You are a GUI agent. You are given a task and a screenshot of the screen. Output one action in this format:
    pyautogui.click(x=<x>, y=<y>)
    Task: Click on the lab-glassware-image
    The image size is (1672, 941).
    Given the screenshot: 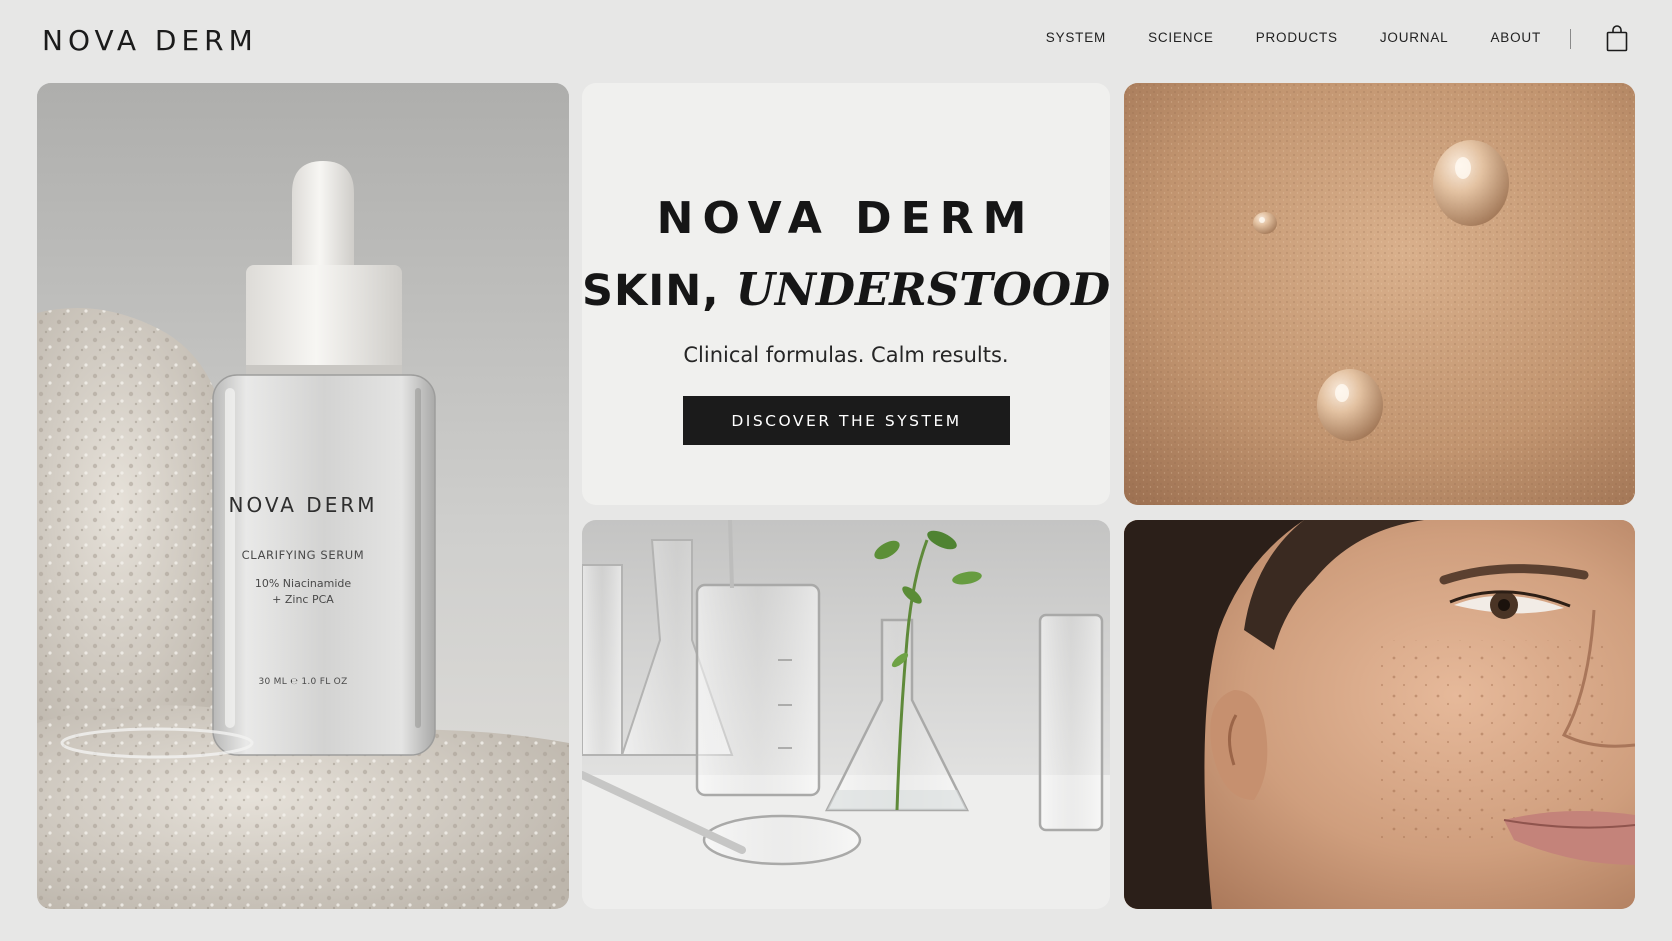 What is the action you would take?
    pyautogui.click(x=846, y=714)
    